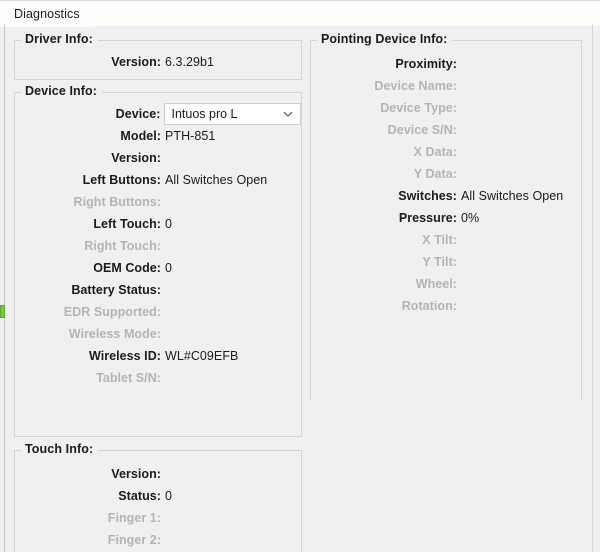 Image resolution: width=600 pixels, height=552 pixels. Describe the element at coordinates (427, 218) in the screenshot. I see `info-row-label: Pressure:` at that location.